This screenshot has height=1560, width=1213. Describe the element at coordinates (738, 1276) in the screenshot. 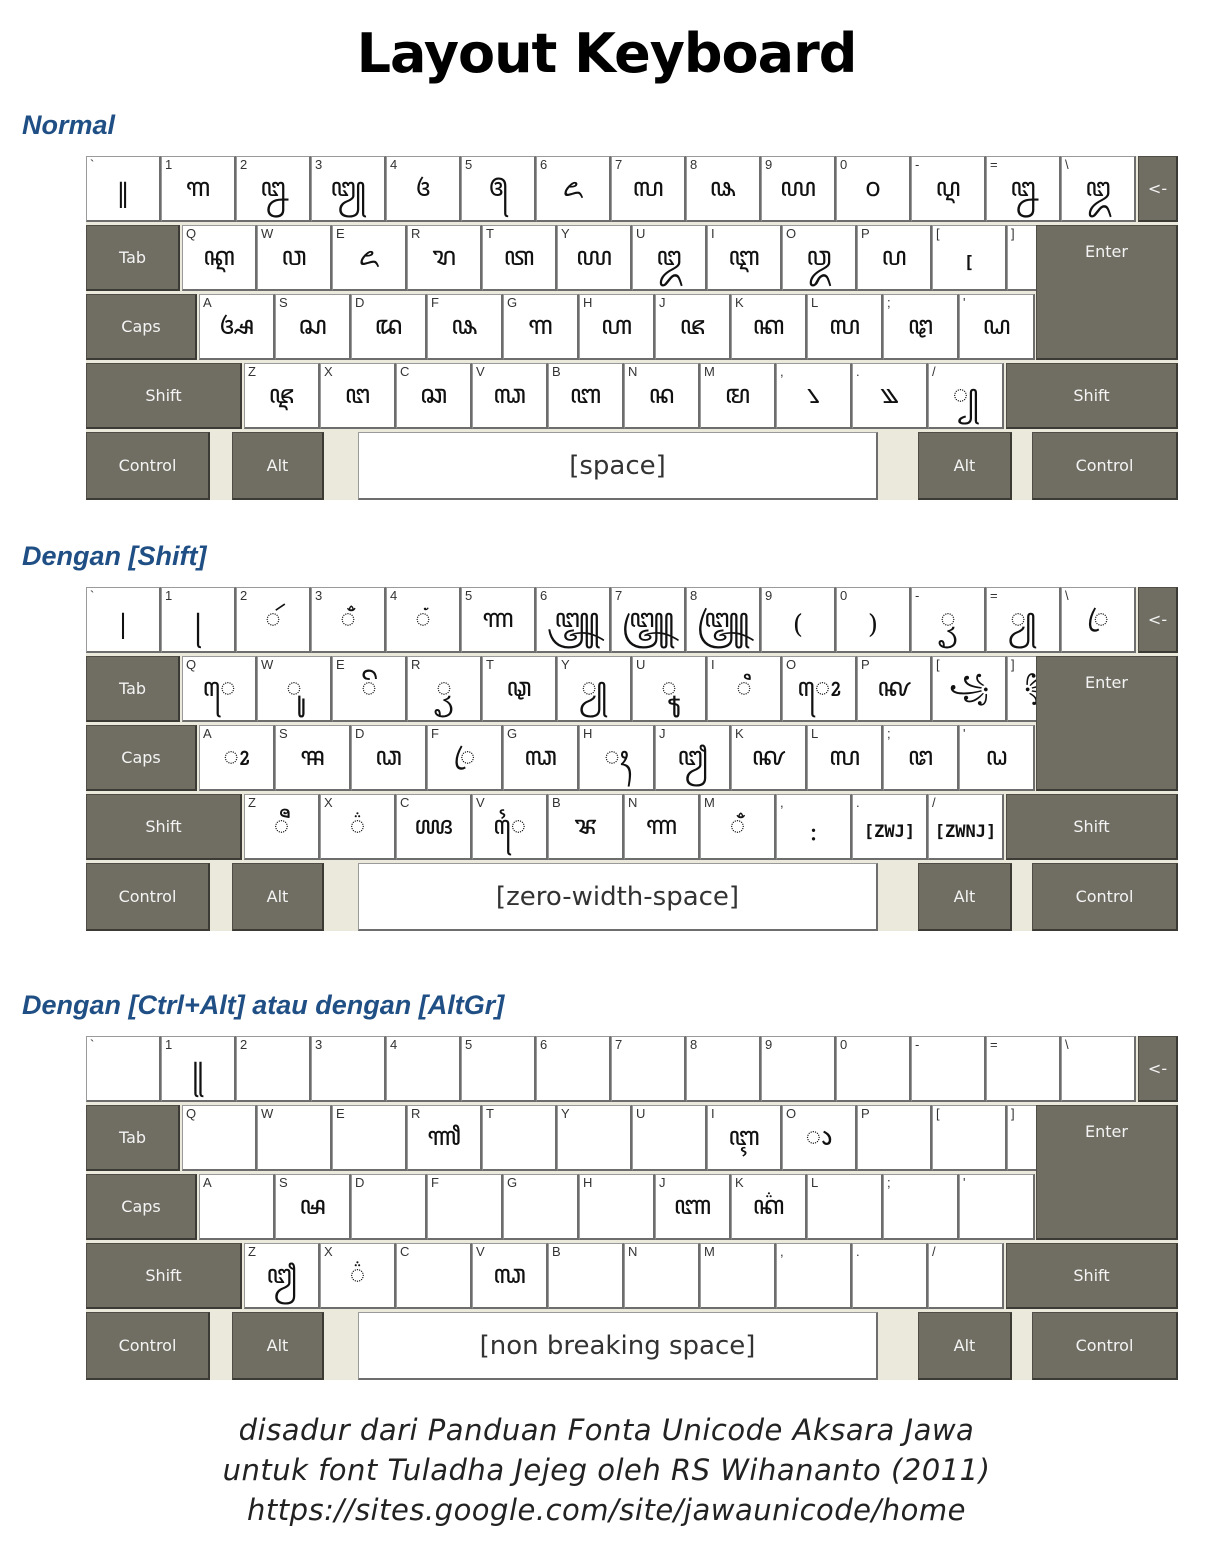

I see `key-M: M` at that location.